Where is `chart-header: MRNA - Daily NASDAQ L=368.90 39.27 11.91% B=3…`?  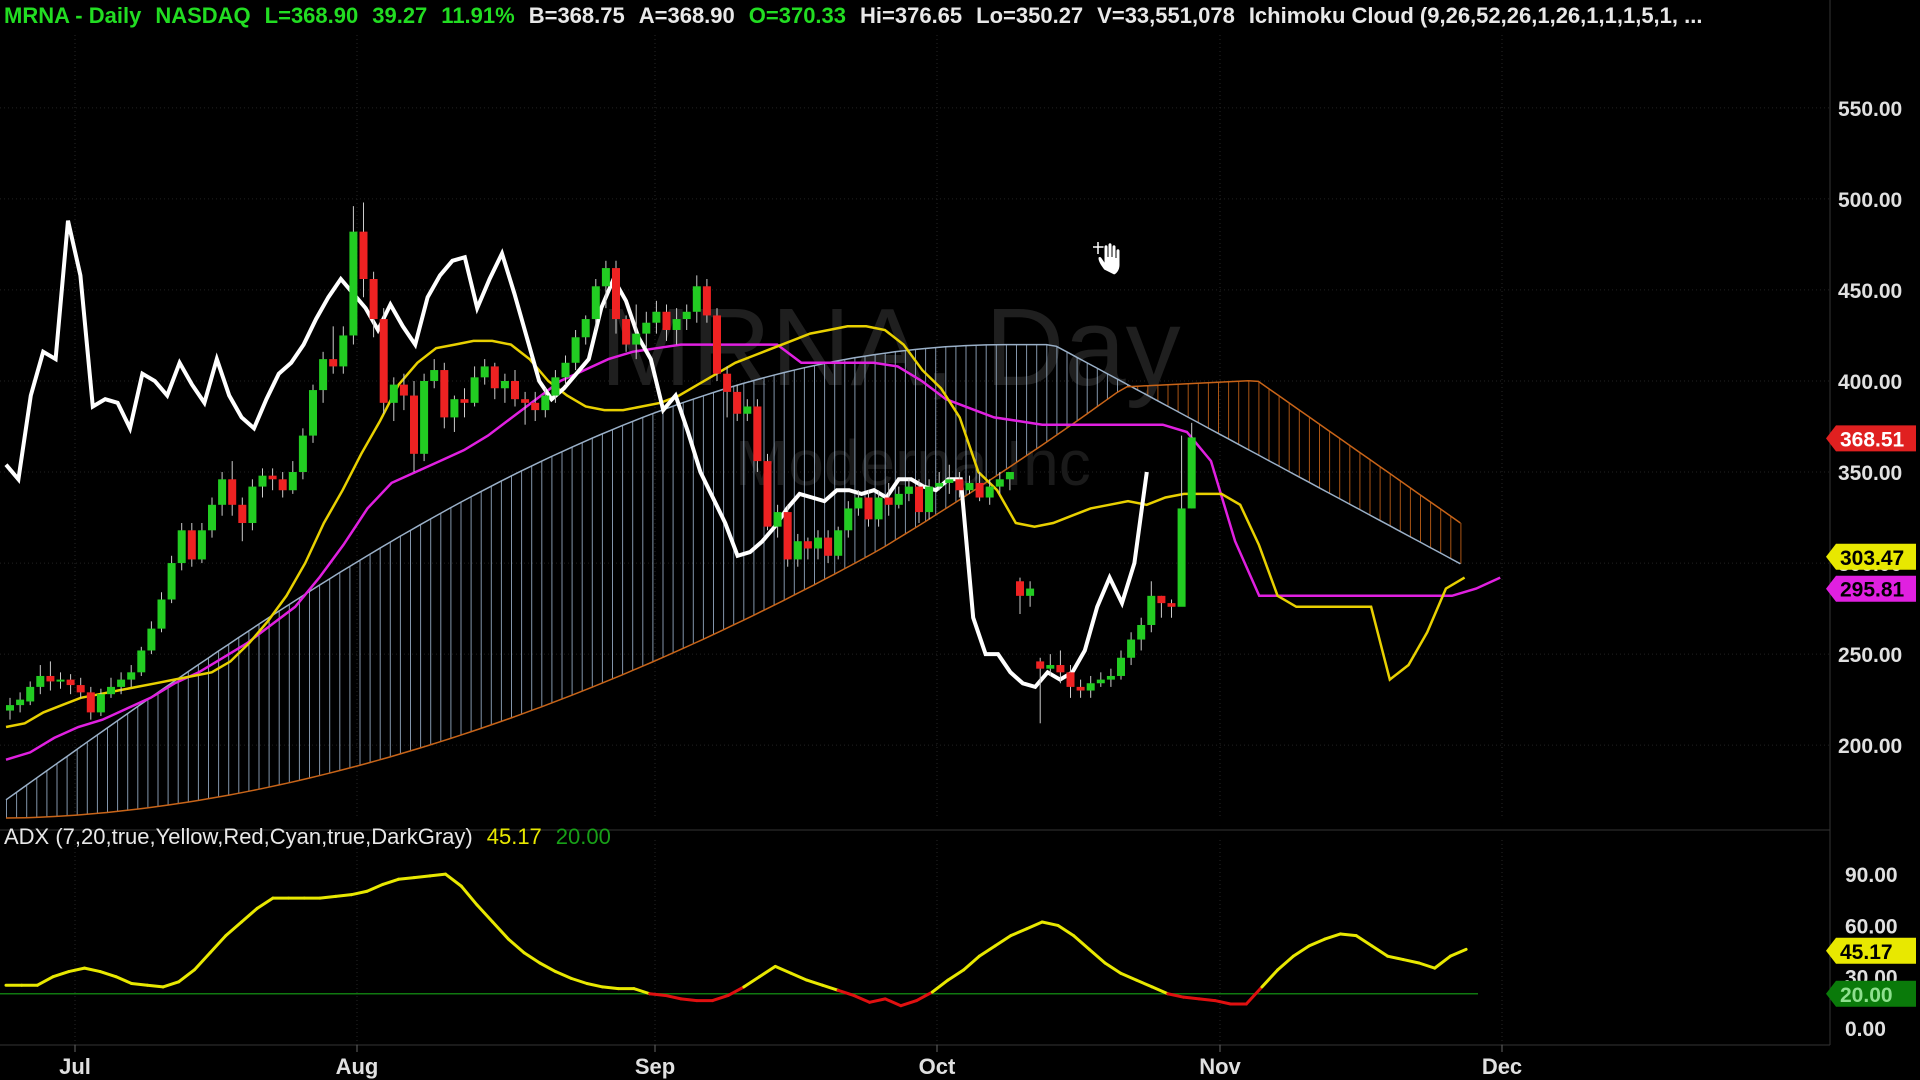
chart-header: MRNA - Daily NASDAQ L=368.90 39.27 11.91% B=3… is located at coordinates (860, 16).